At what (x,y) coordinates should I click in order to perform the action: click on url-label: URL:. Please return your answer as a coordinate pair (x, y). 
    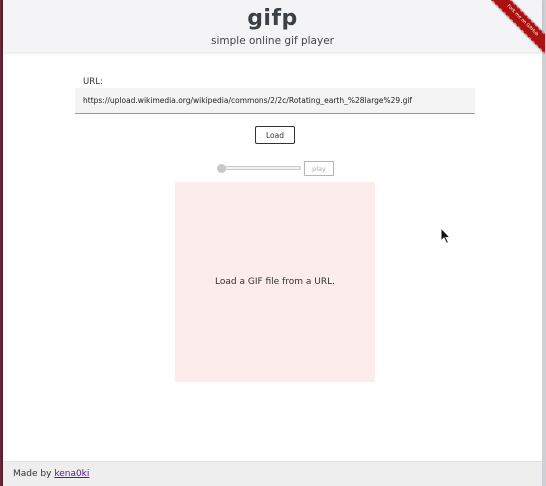
    Looking at the image, I should click on (93, 82).